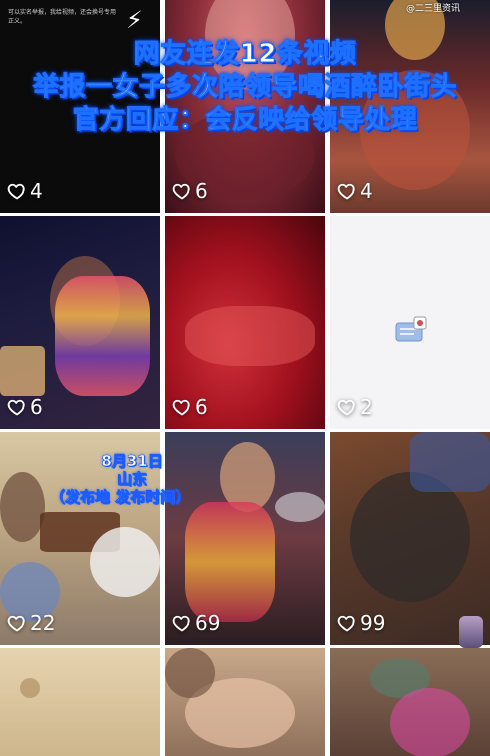  I want to click on like-count: 99, so click(361, 623).